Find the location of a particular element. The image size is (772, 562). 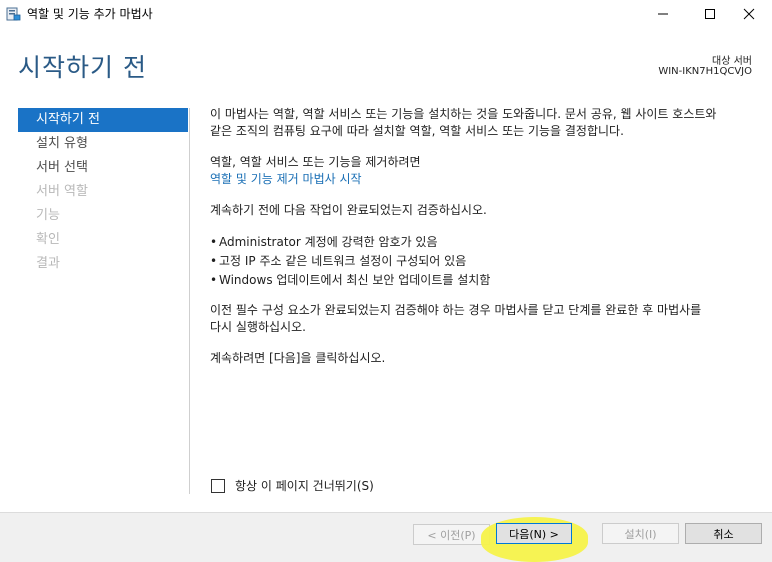

skip-page-checkbox is located at coordinates (218, 485).